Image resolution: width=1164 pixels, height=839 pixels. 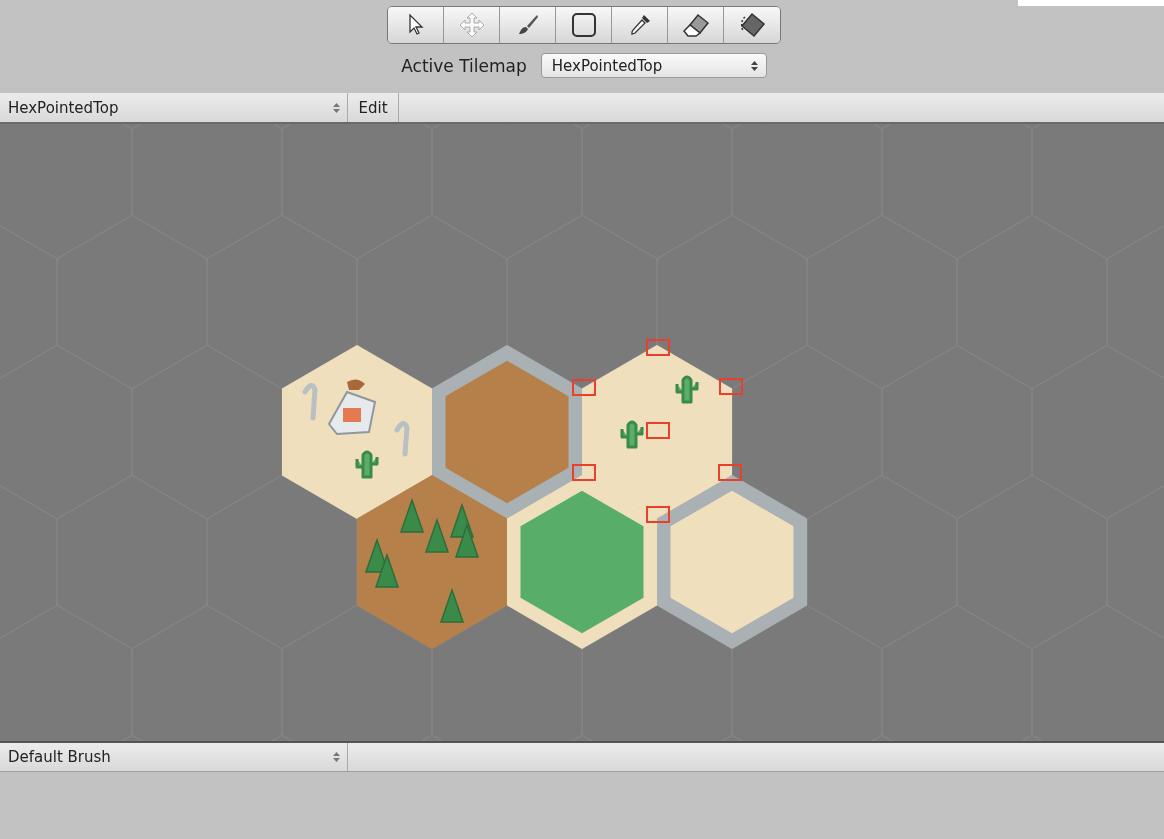 What do you see at coordinates (653, 65) in the screenshot?
I see `active-tilemap-dropdown: HexPointedTop` at bounding box center [653, 65].